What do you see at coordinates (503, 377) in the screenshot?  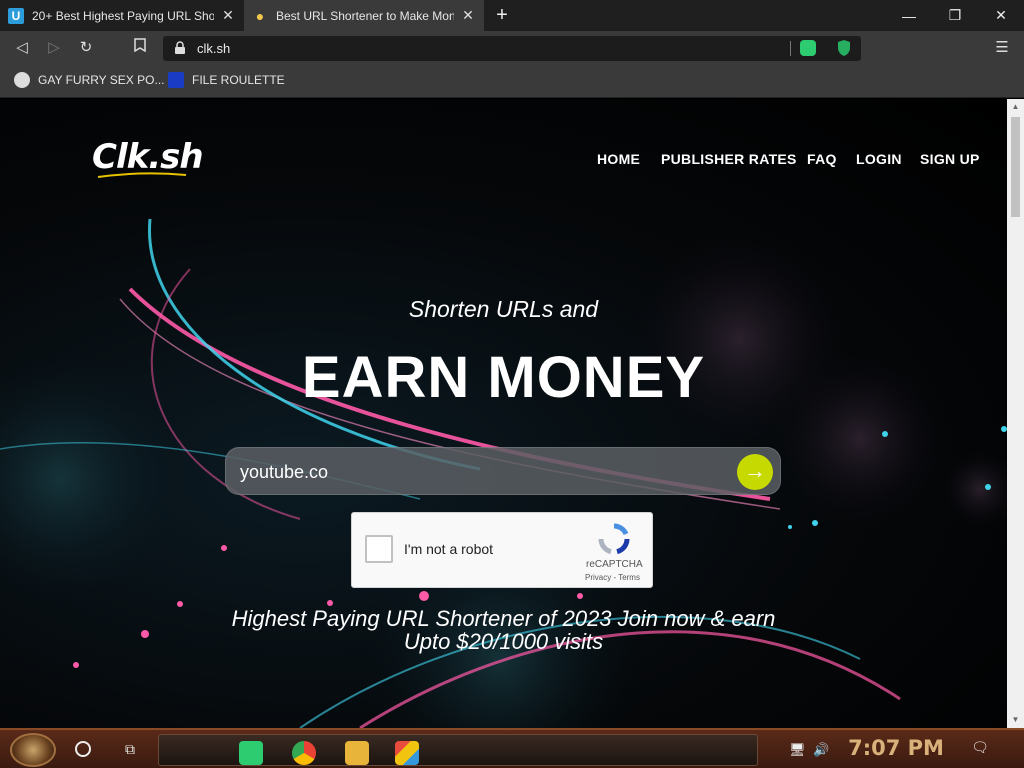 I see `headline: EARN MONEY` at bounding box center [503, 377].